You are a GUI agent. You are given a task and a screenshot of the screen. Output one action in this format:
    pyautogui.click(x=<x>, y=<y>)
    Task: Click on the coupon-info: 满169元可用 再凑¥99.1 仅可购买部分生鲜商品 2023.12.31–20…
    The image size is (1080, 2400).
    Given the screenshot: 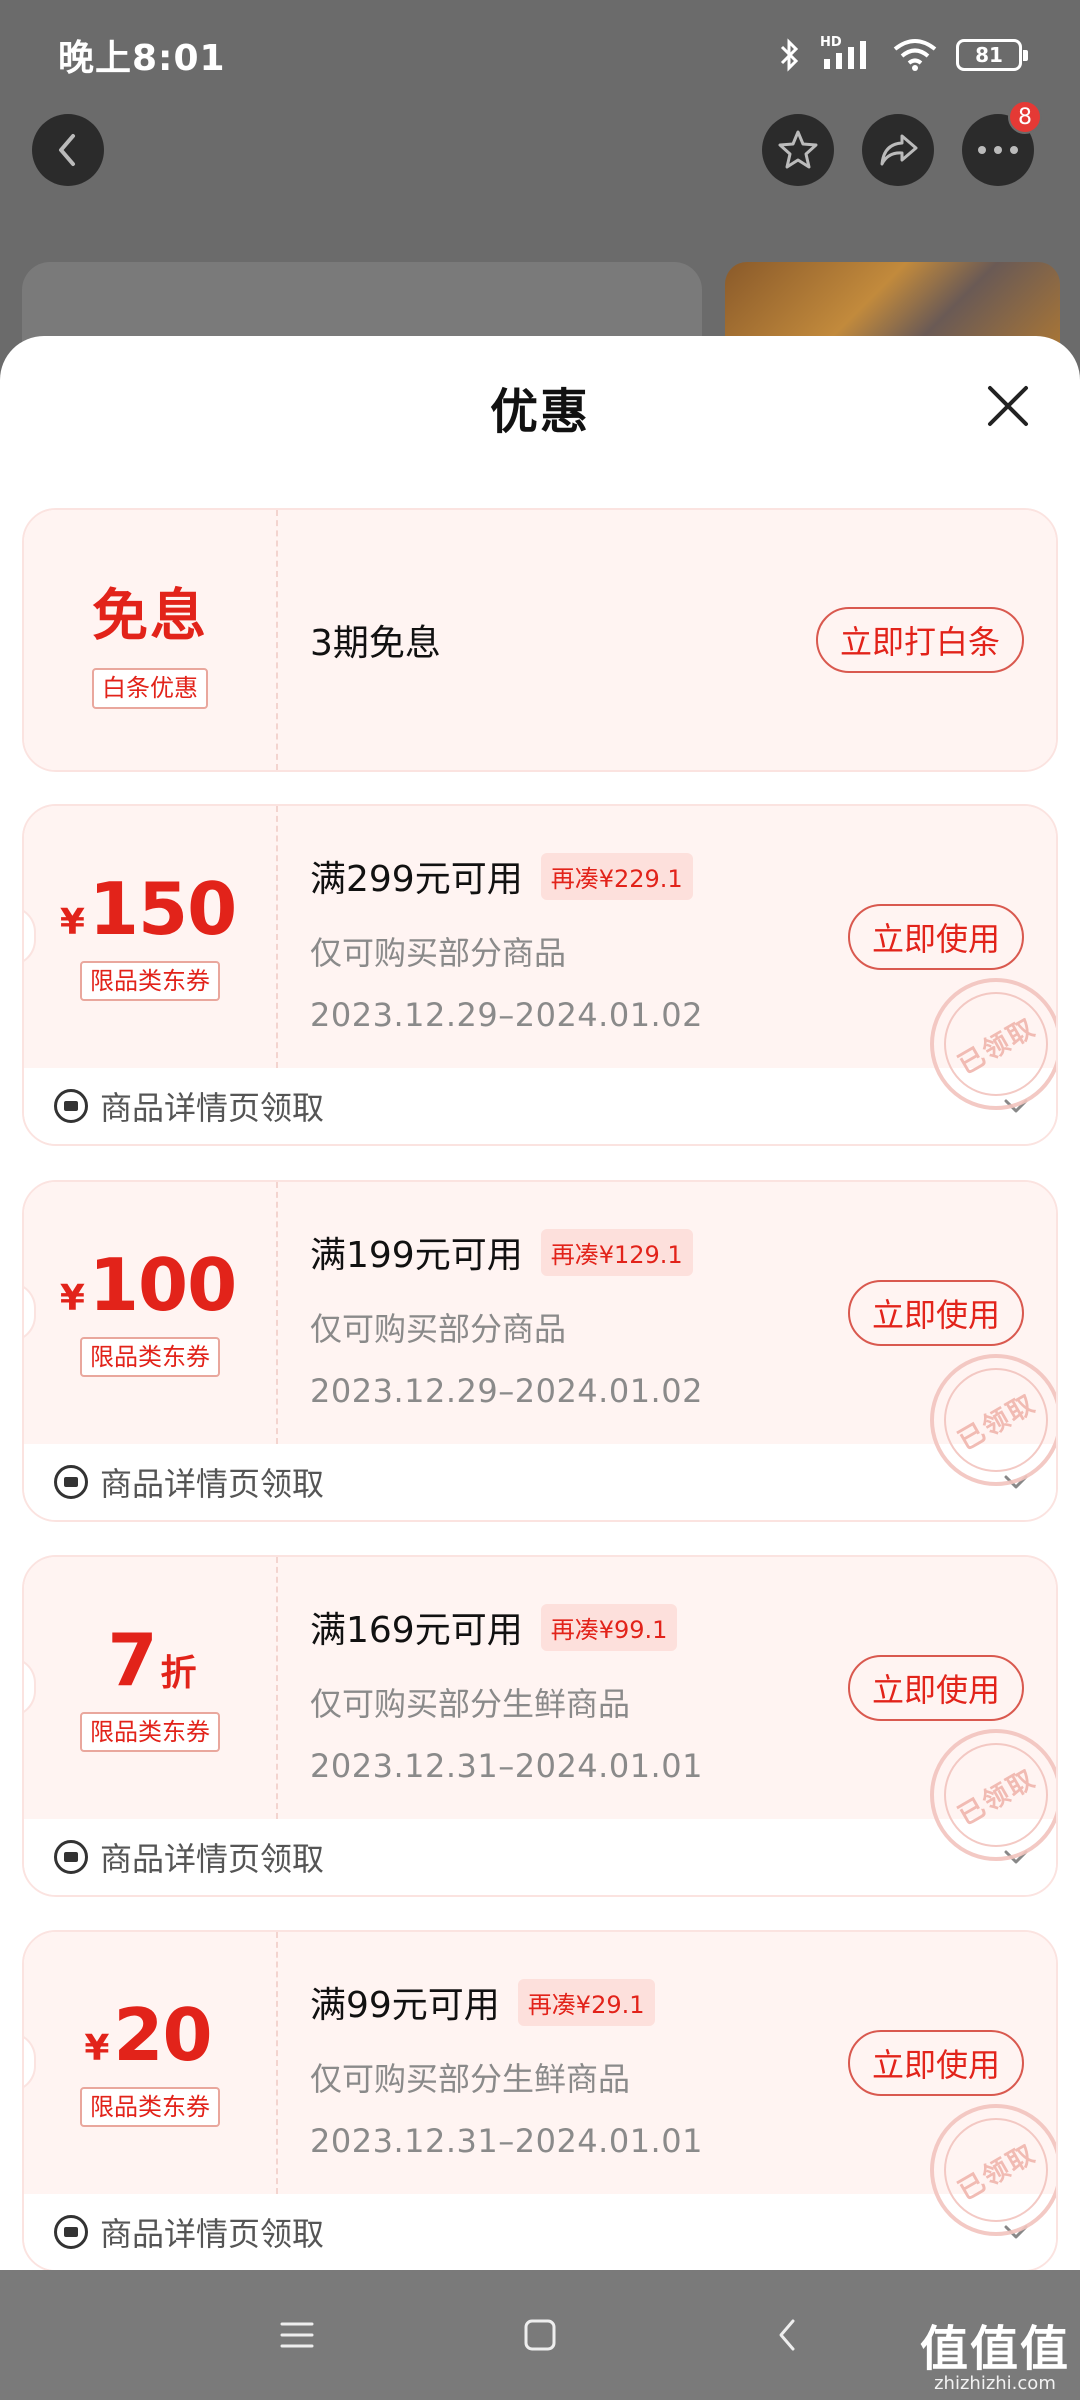 What is the action you would take?
    pyautogui.click(x=583, y=1693)
    